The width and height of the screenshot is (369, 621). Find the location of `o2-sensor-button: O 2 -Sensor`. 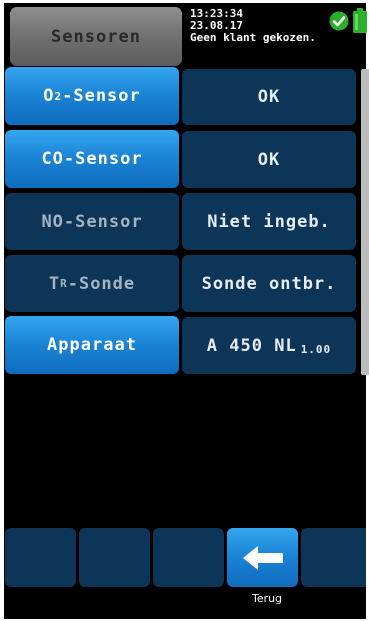

o2-sensor-button: O 2 -Sensor is located at coordinates (92, 96).